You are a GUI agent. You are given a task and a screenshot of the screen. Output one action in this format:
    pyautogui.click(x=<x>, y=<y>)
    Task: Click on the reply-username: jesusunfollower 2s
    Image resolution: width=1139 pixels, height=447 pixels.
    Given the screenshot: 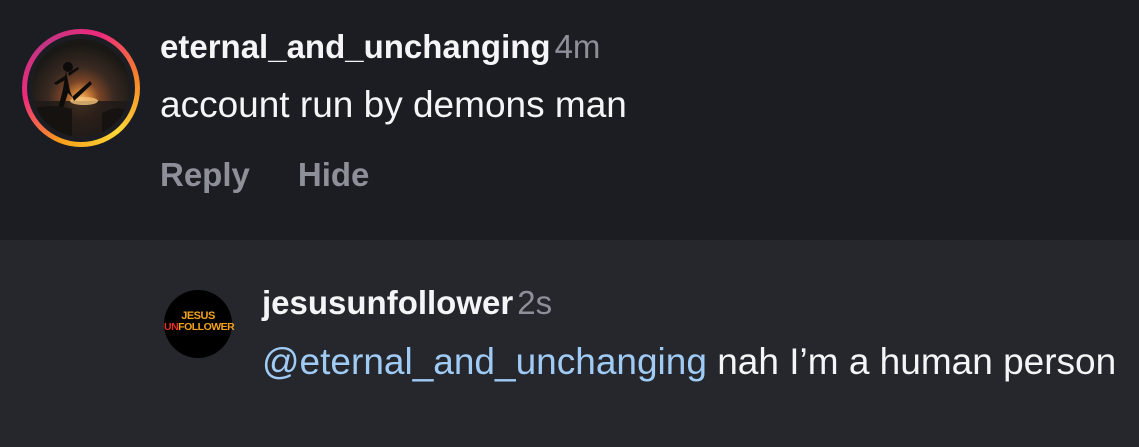 What is the action you would take?
    pyautogui.click(x=407, y=303)
    